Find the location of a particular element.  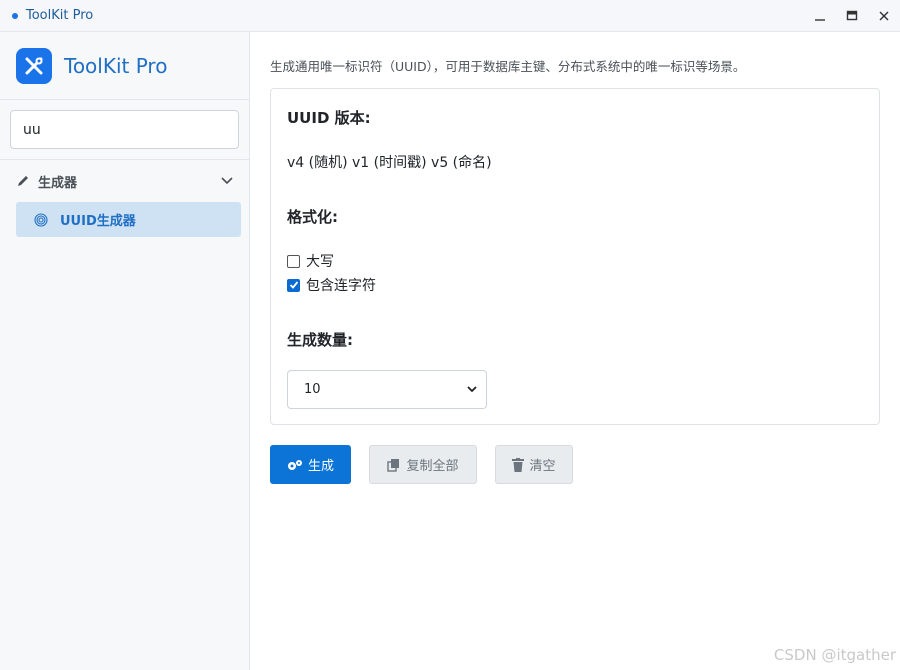

hyphen-label: 包含连字符 is located at coordinates (341, 286).